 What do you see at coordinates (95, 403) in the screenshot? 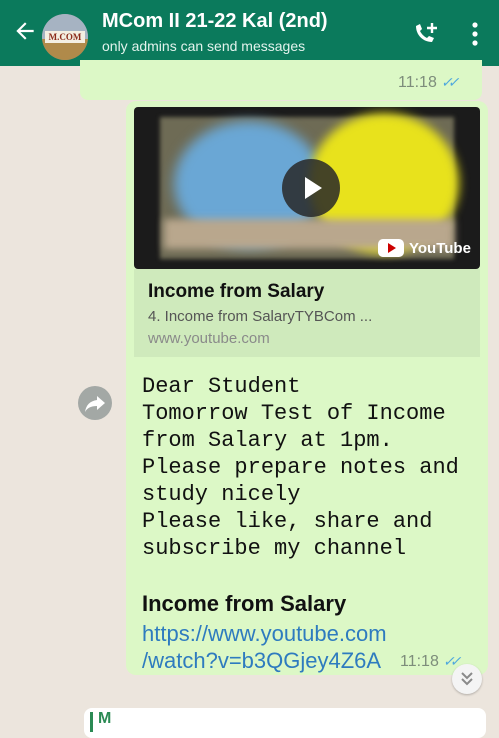
I see `forward-icon` at bounding box center [95, 403].